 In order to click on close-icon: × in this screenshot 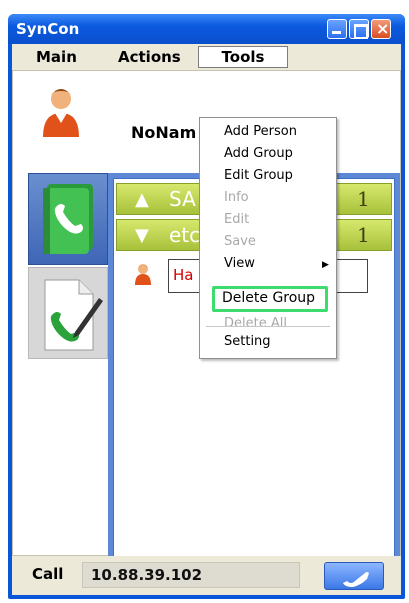, I will do `click(383, 28)`.